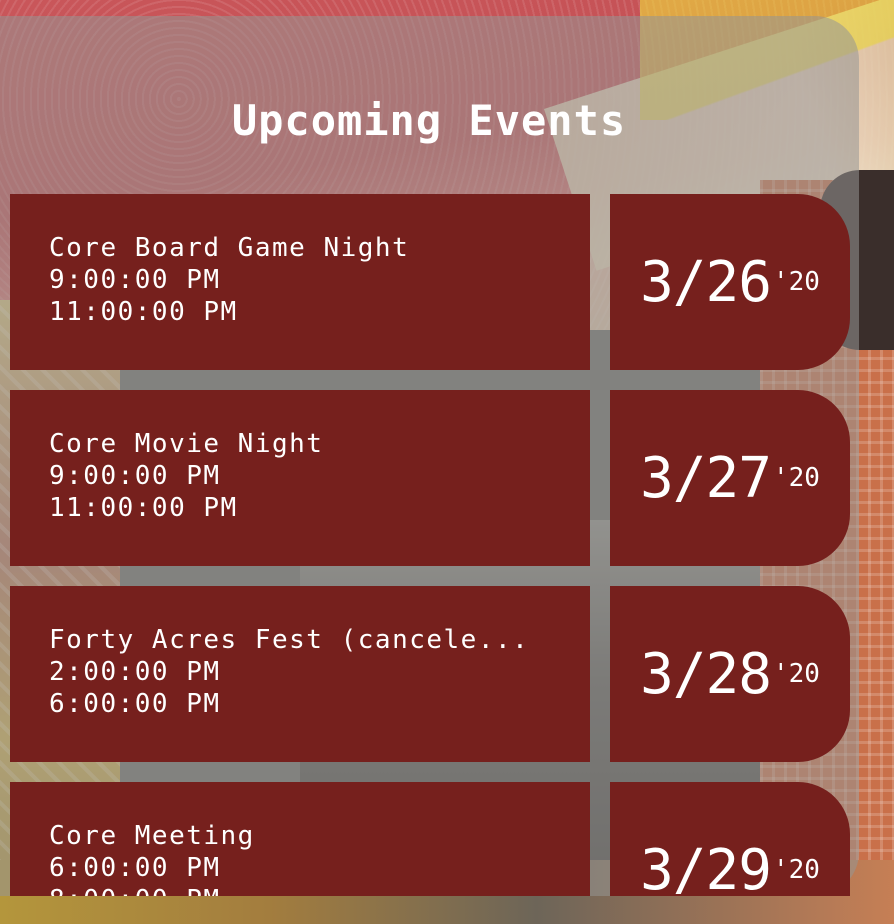 This screenshot has width=894, height=924. Describe the element at coordinates (229, 248) in the screenshot. I see `event-name: Core Board Game Night` at that location.